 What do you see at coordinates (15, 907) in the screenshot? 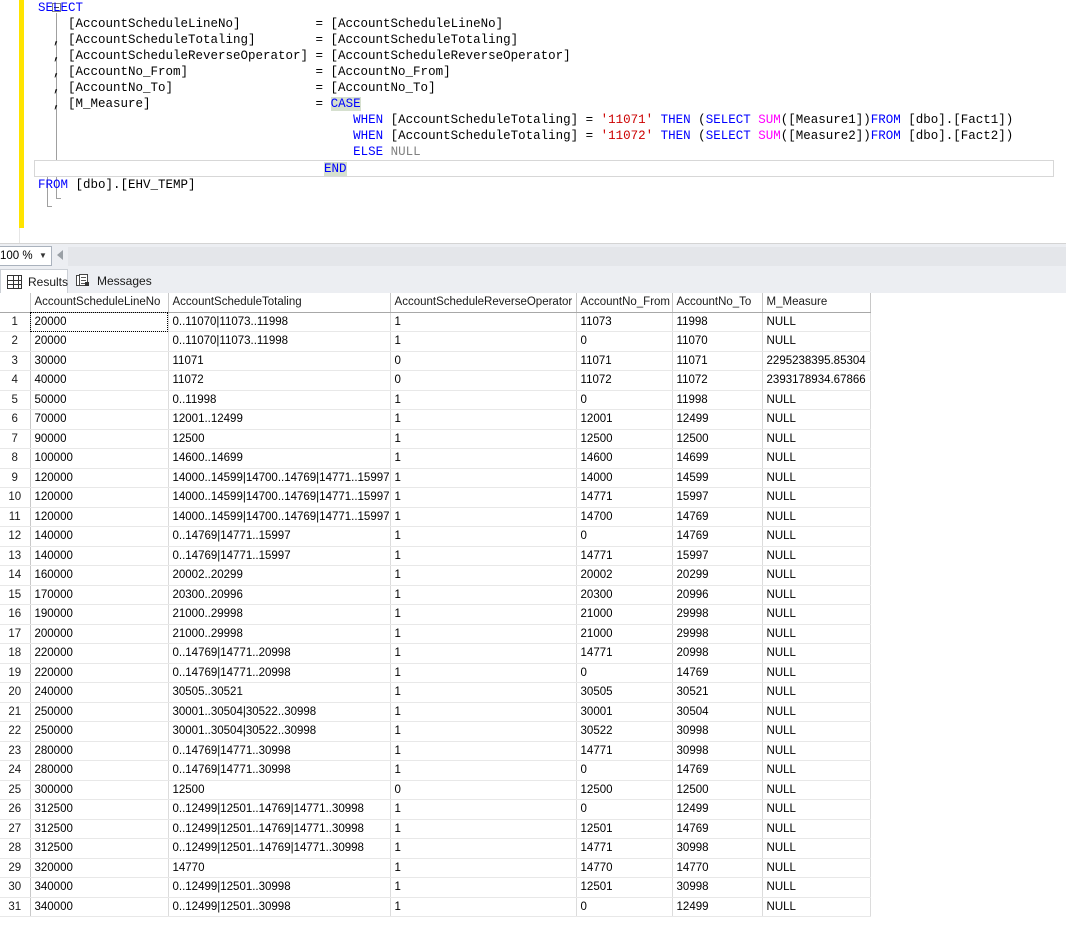
I see `row-number-cell: 31` at bounding box center [15, 907].